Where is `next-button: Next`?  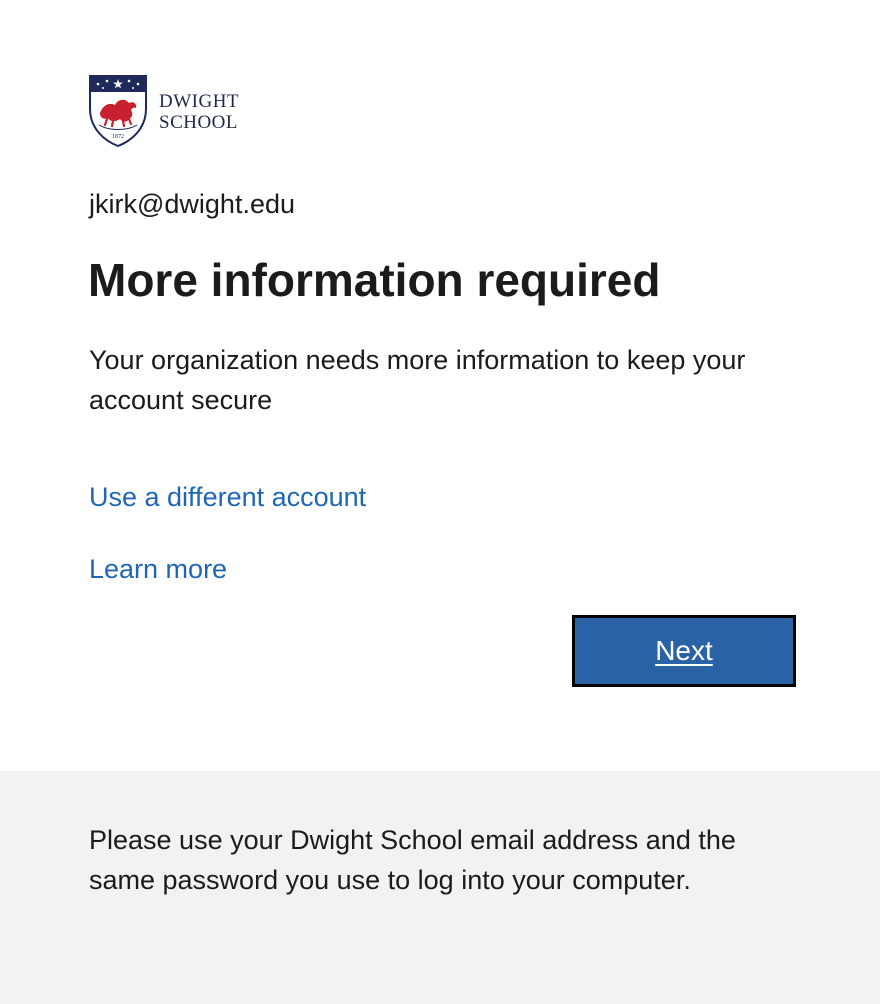 next-button: Next is located at coordinates (684, 651).